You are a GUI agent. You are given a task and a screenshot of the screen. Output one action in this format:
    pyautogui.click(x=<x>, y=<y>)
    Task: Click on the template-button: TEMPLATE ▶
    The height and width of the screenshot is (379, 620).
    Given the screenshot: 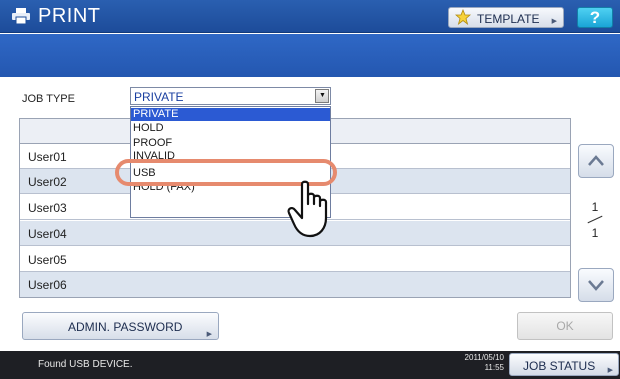 What is the action you would take?
    pyautogui.click(x=506, y=17)
    